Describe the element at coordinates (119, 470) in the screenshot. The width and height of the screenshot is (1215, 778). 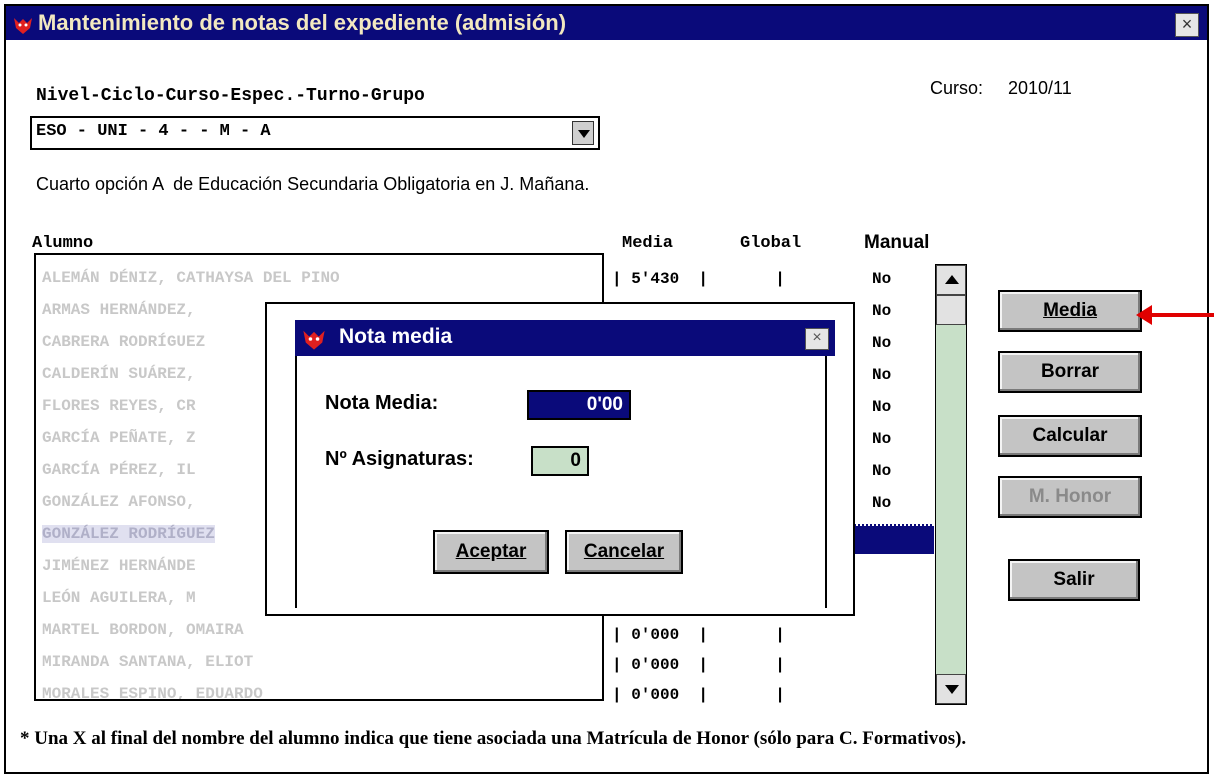
I see `list-item: GARCÍA PÉREZ, IL` at that location.